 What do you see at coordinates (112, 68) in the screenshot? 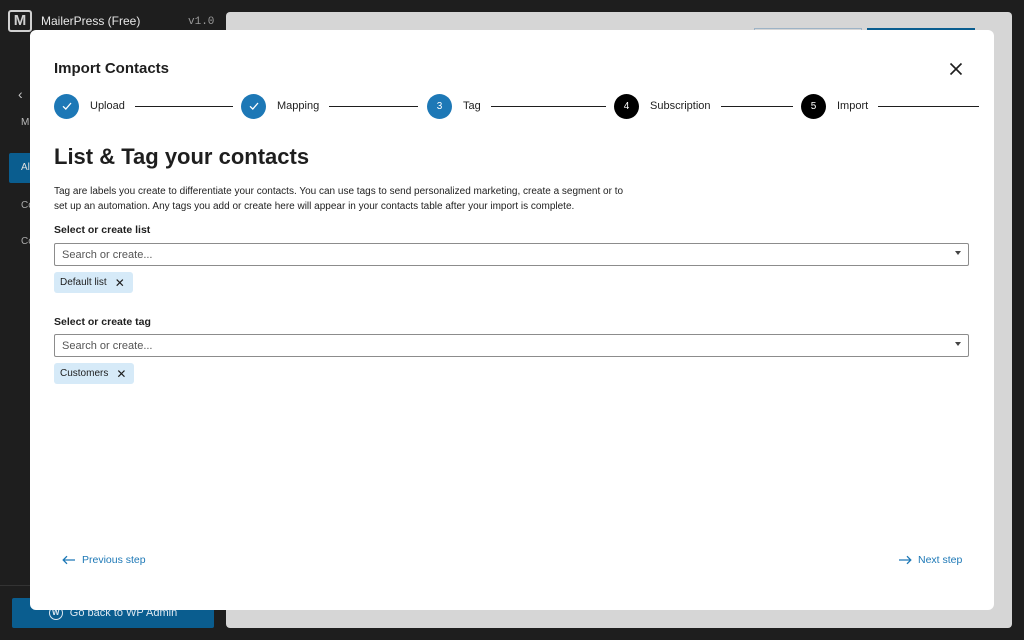
I see `modal-title: Import Contacts` at bounding box center [112, 68].